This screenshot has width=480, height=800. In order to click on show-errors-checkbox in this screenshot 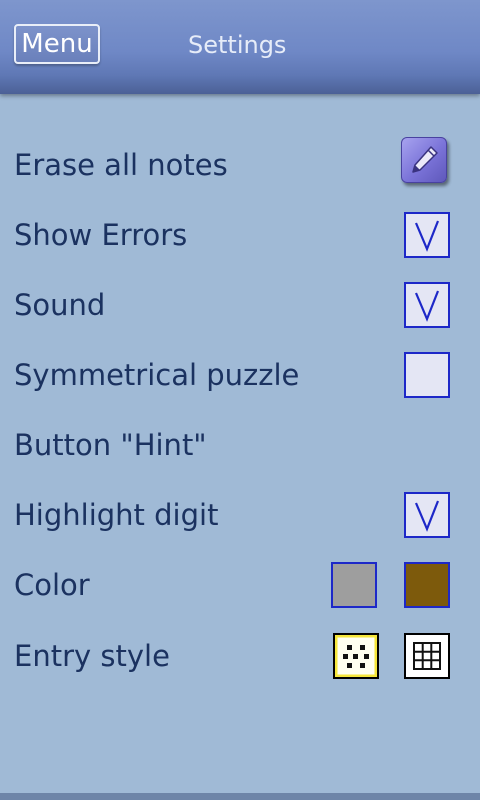, I will do `click(427, 235)`.